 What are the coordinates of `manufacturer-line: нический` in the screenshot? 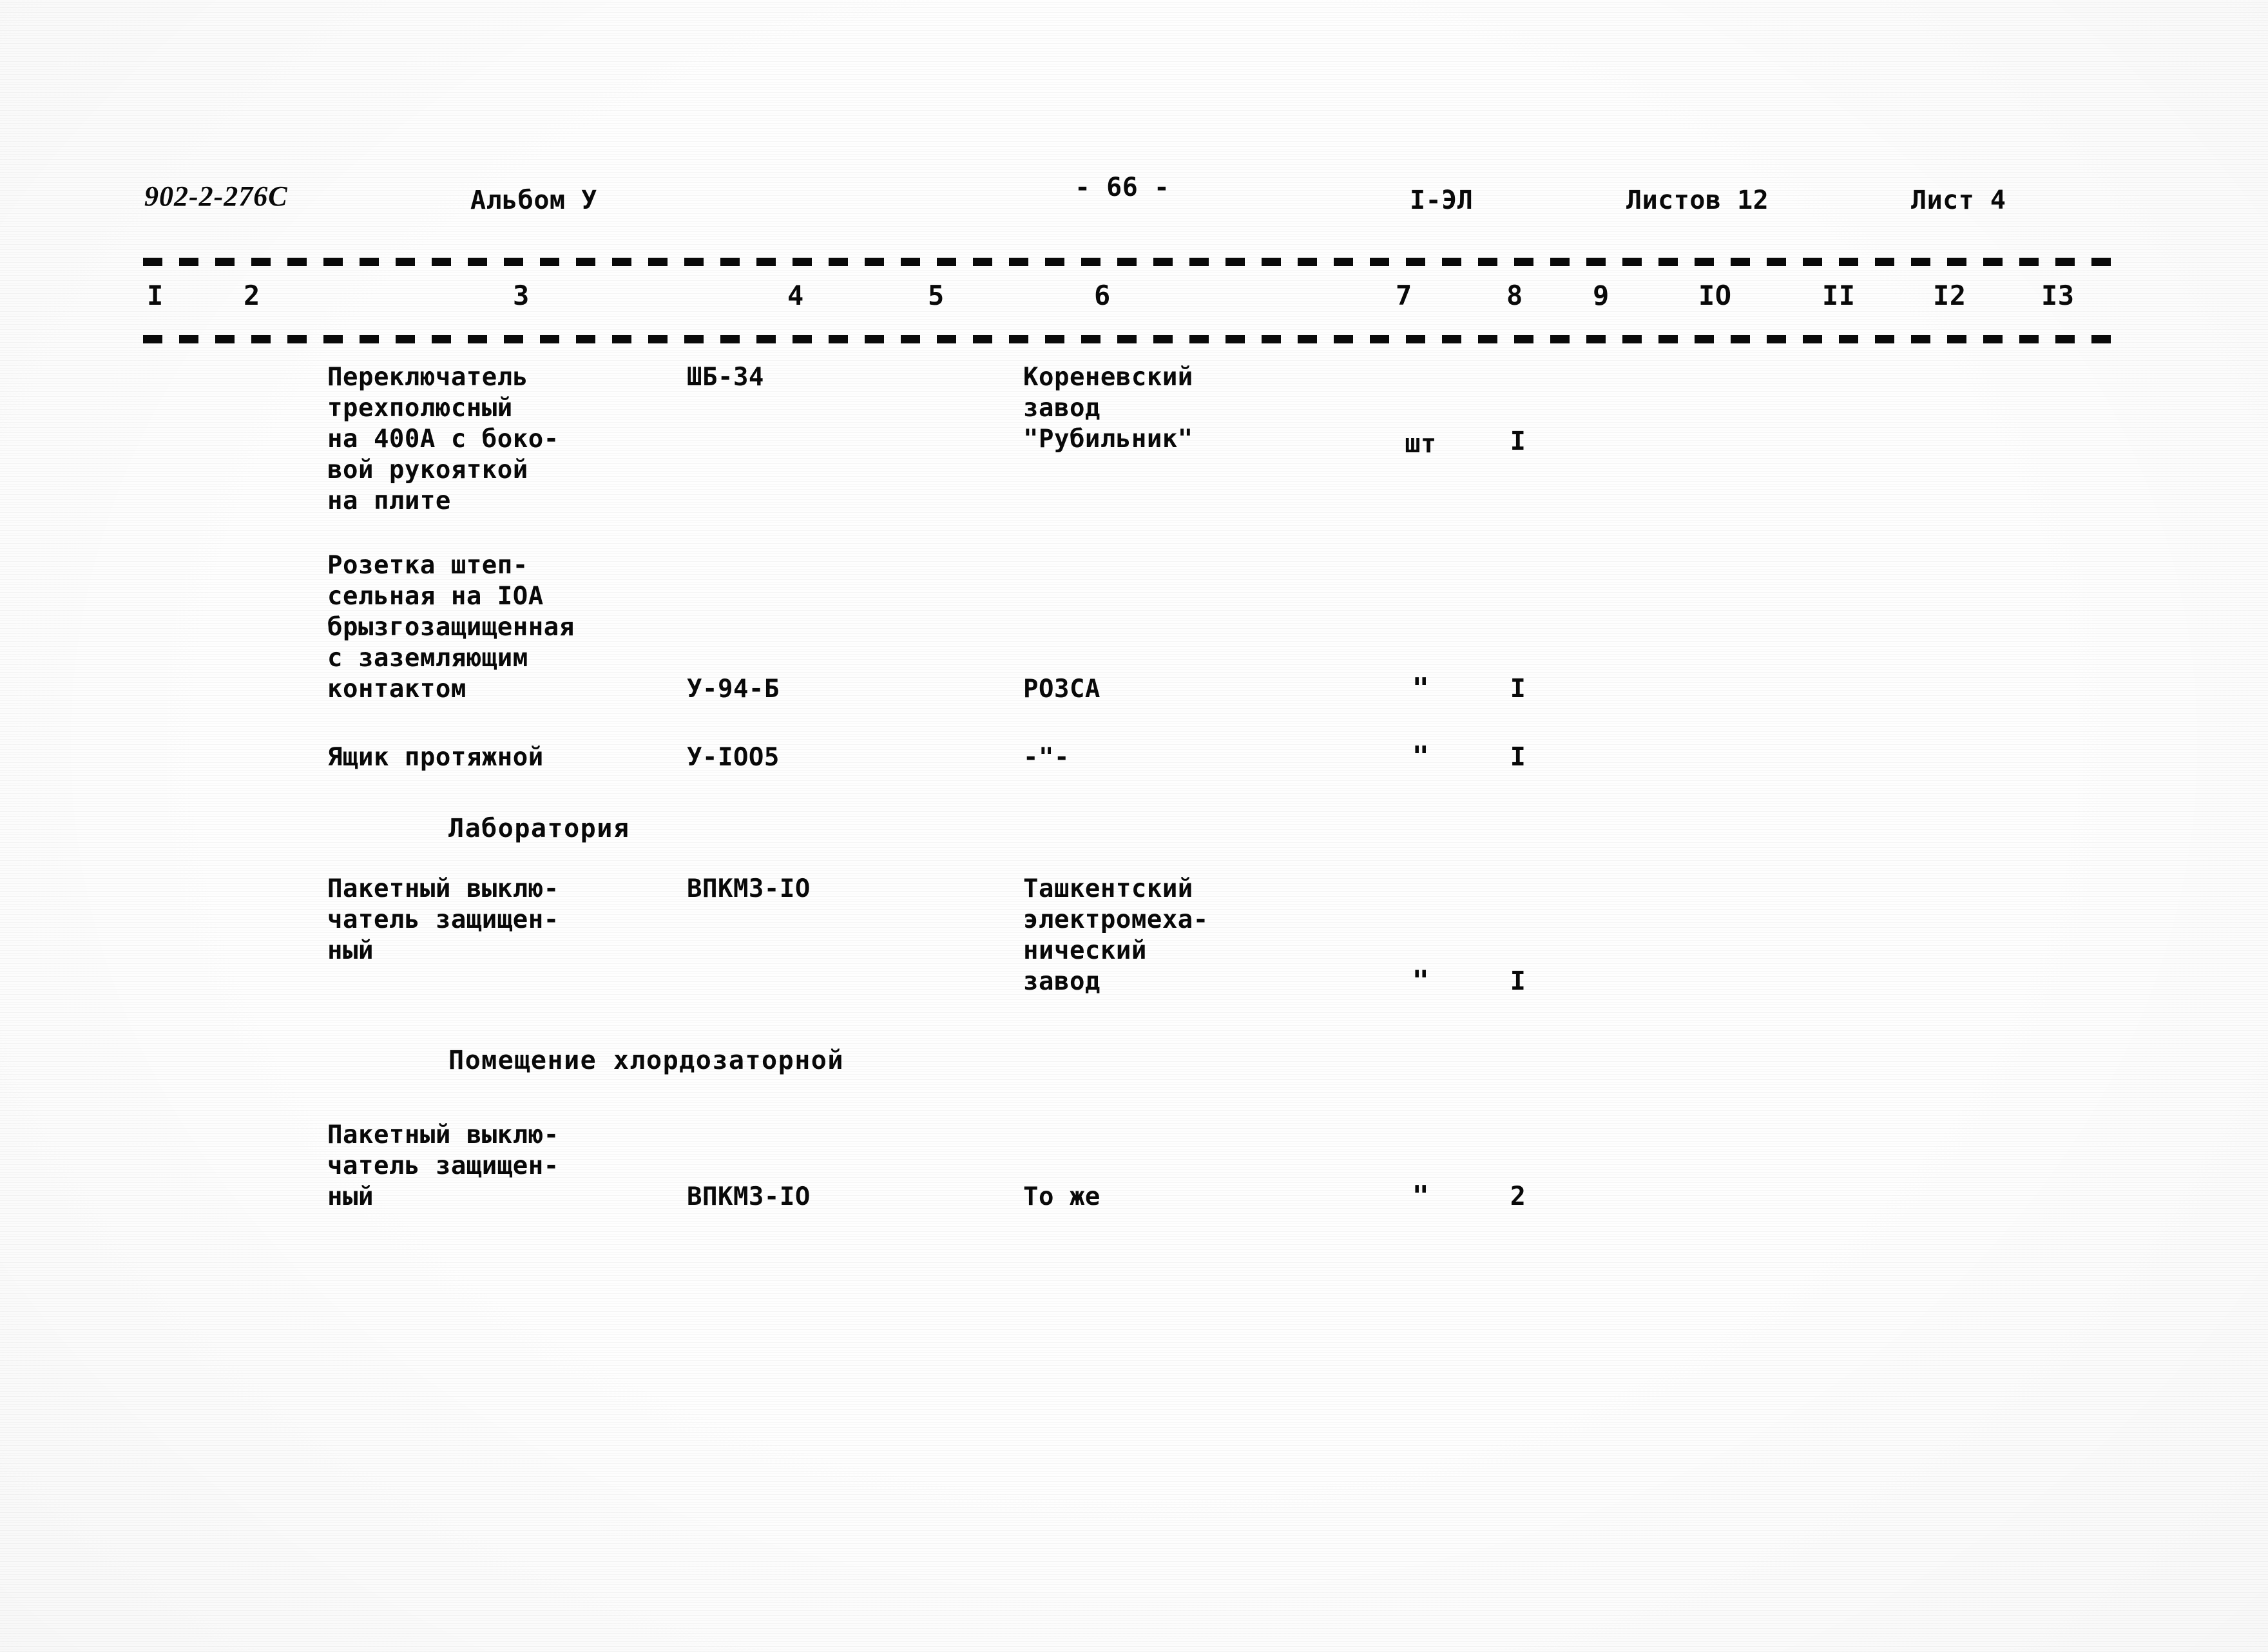 It's located at (1085, 950).